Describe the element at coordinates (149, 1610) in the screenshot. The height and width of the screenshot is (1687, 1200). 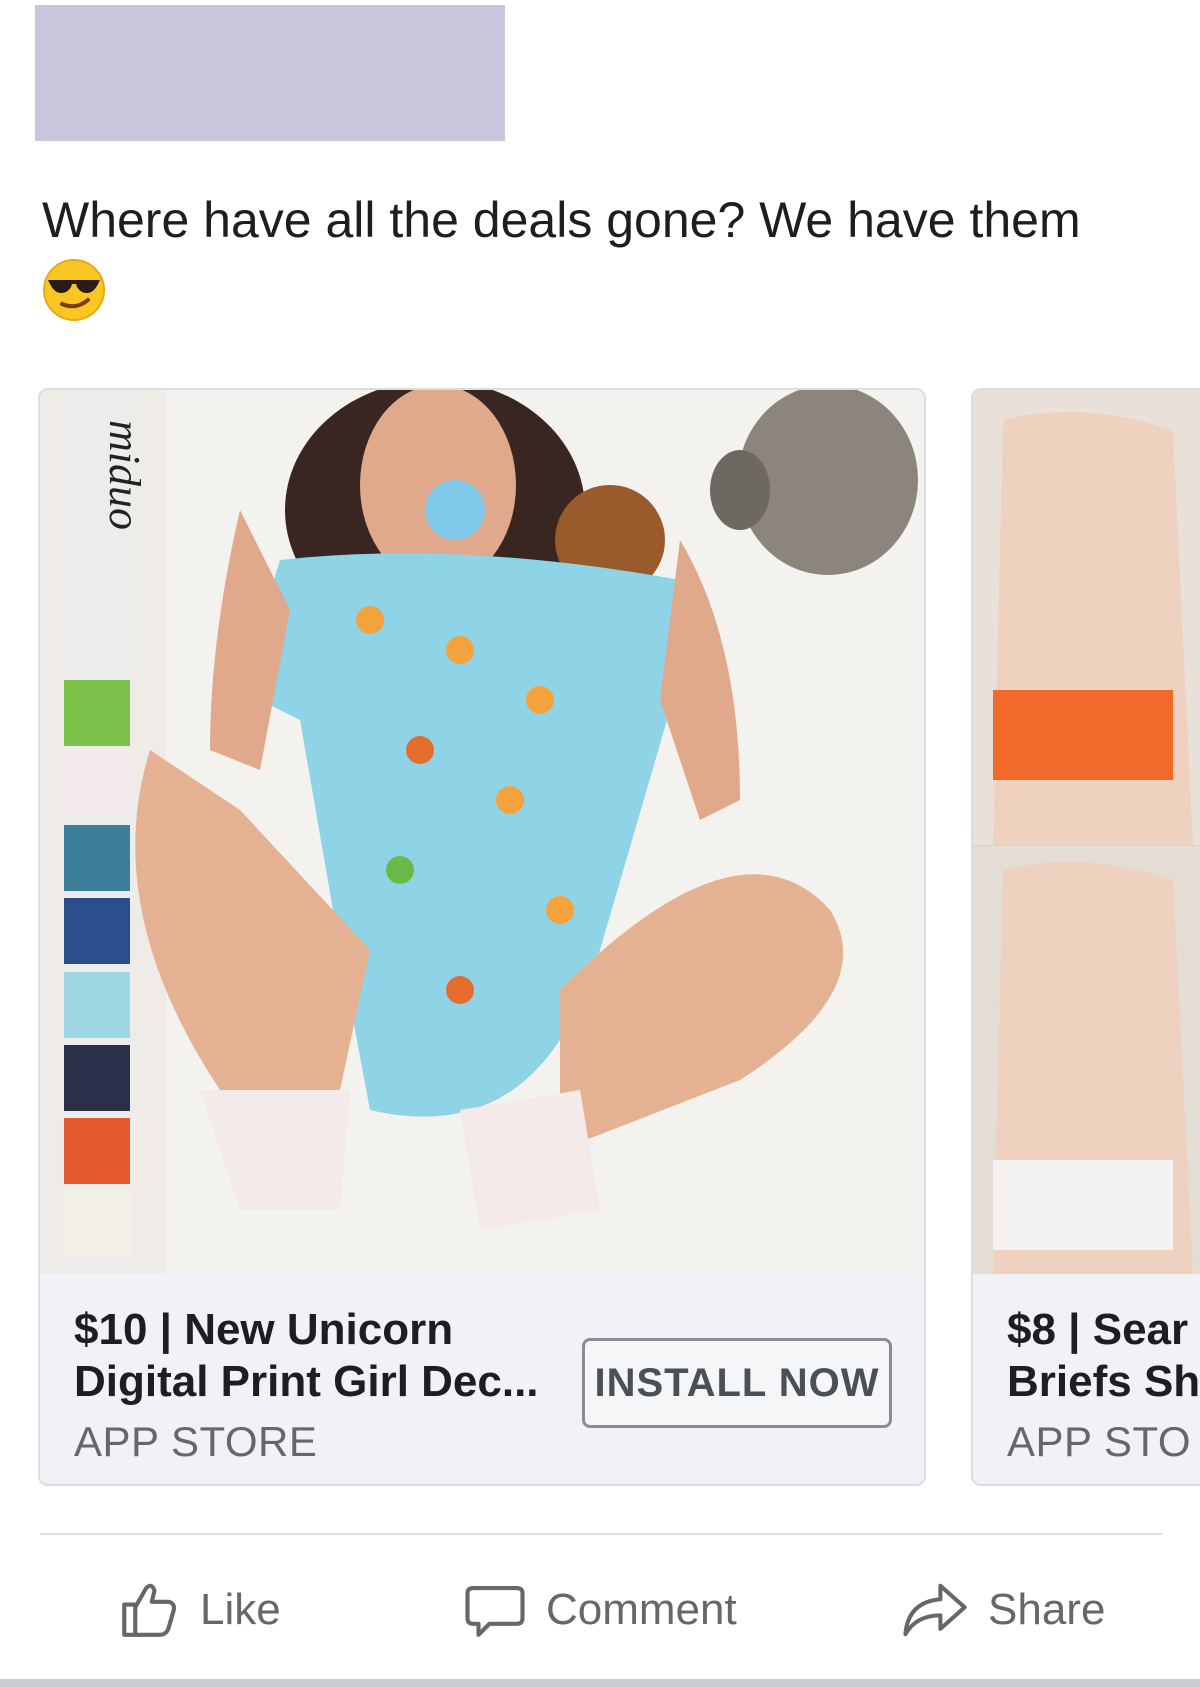
I see `thumbs-up-icon` at that location.